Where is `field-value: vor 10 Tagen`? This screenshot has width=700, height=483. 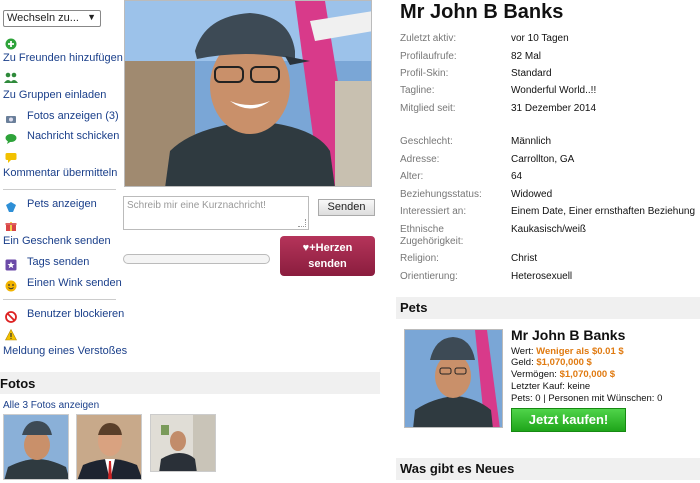
field-value: vor 10 Tagen is located at coordinates (540, 38).